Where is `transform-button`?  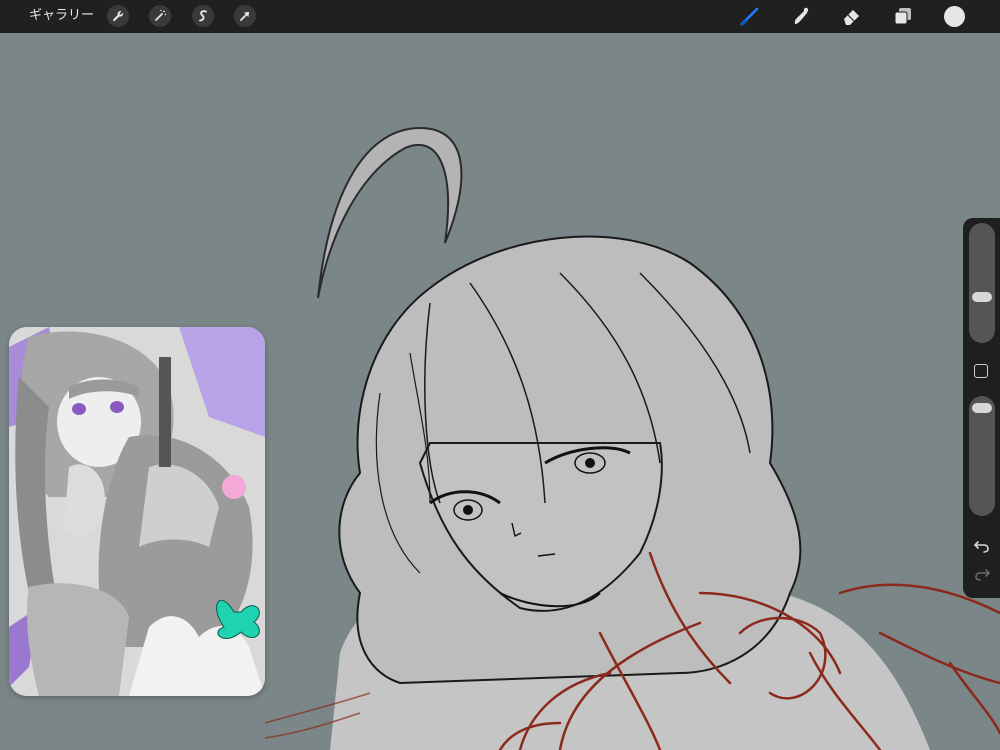
transform-button is located at coordinates (245, 16).